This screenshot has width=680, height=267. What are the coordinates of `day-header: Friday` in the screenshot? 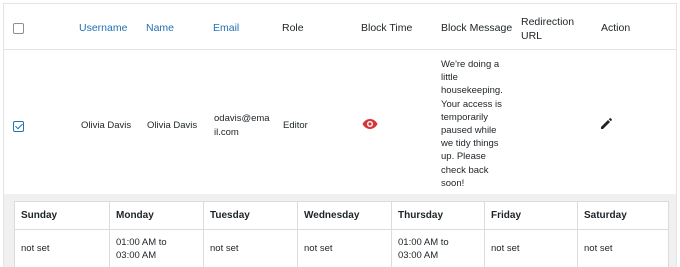 It's located at (531, 216).